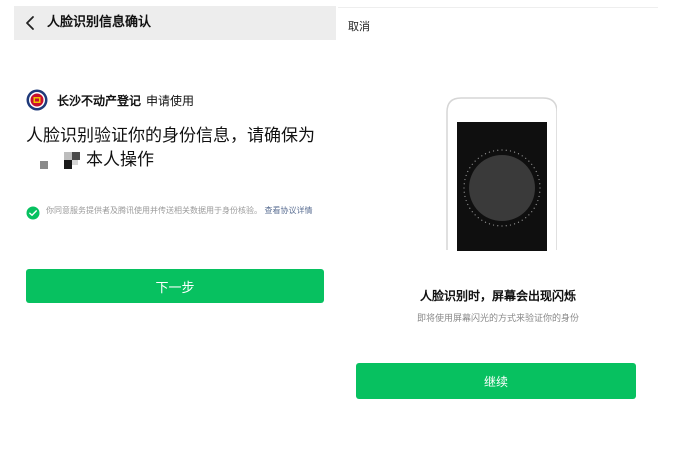 The height and width of the screenshot is (461, 686). What do you see at coordinates (501, 174) in the screenshot?
I see `phone-illustration` at bounding box center [501, 174].